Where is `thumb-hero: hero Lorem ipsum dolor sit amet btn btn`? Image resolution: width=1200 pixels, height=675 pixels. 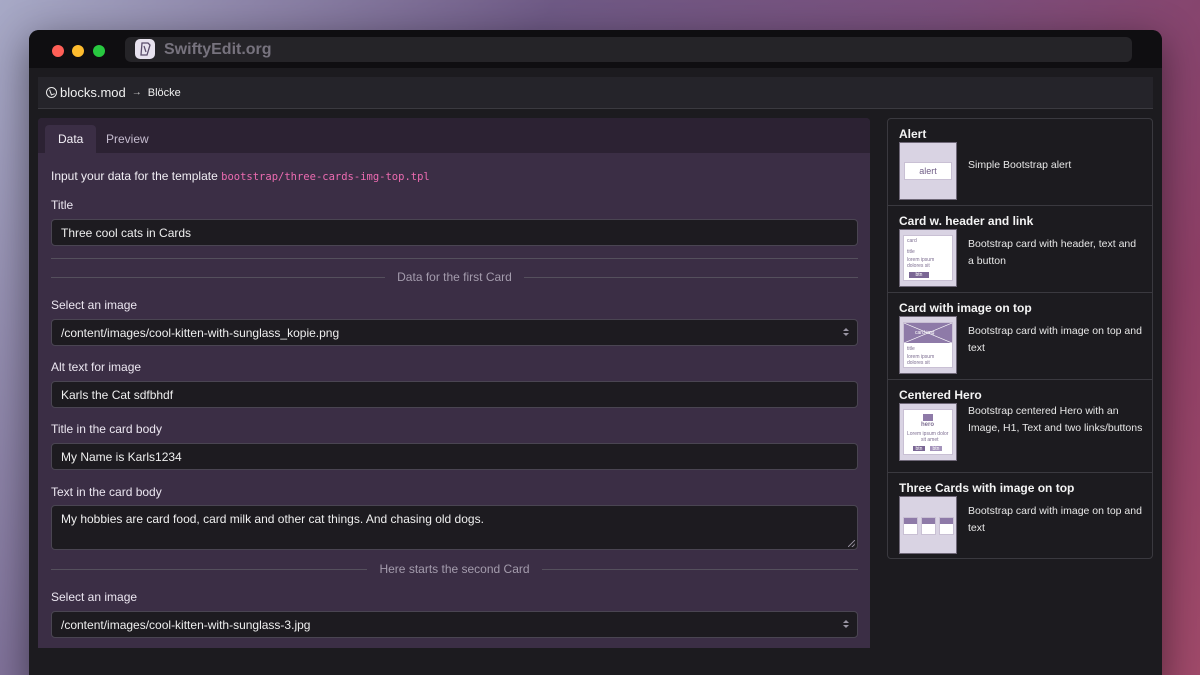 thumb-hero: hero Lorem ipsum dolor sit amet btn btn is located at coordinates (928, 432).